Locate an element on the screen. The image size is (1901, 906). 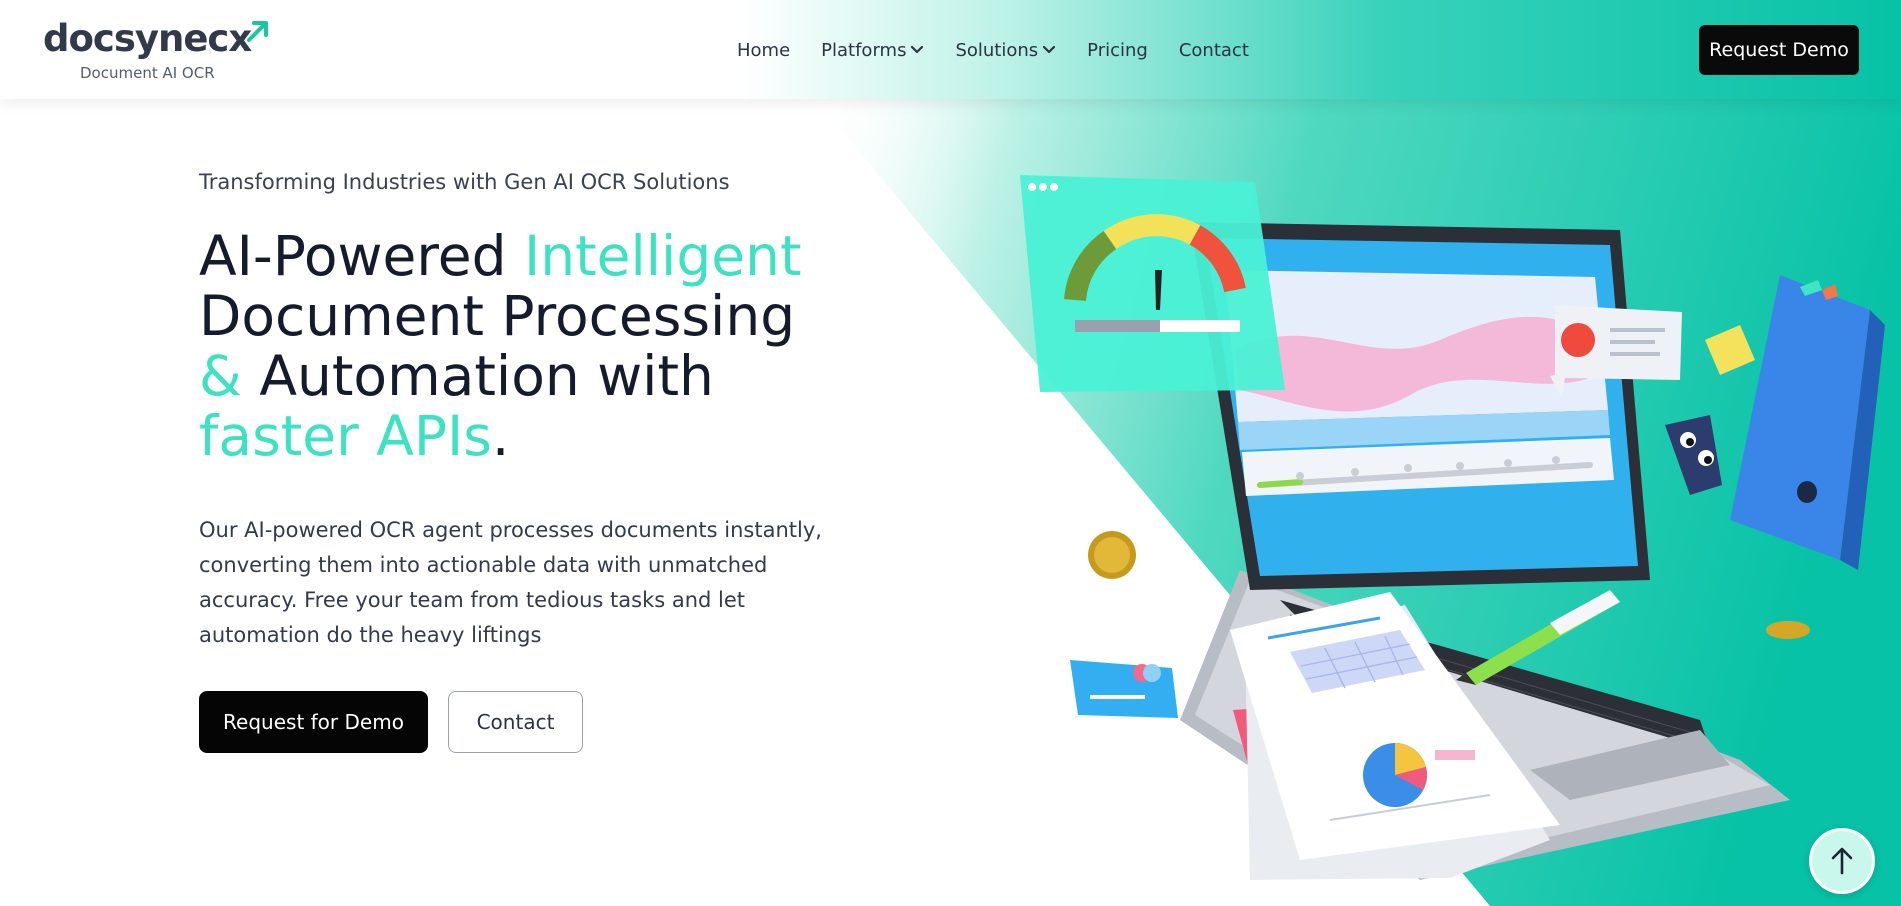
nav-item-home: Home is located at coordinates (763, 50).